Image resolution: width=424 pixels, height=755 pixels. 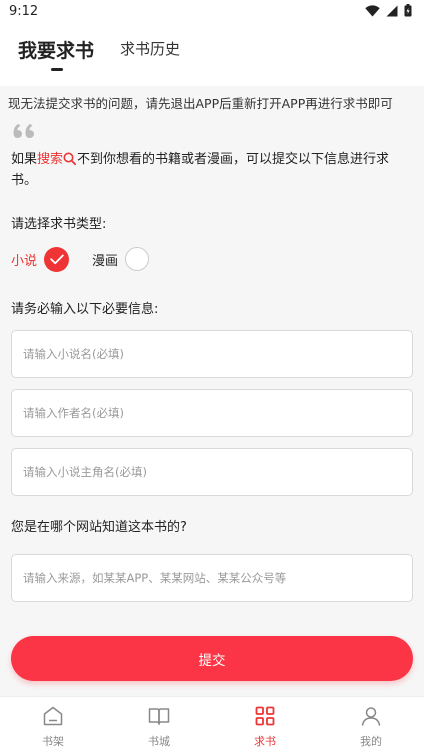 What do you see at coordinates (99, 527) in the screenshot?
I see `source-label: 您是在哪个网站知道这本书的?` at bounding box center [99, 527].